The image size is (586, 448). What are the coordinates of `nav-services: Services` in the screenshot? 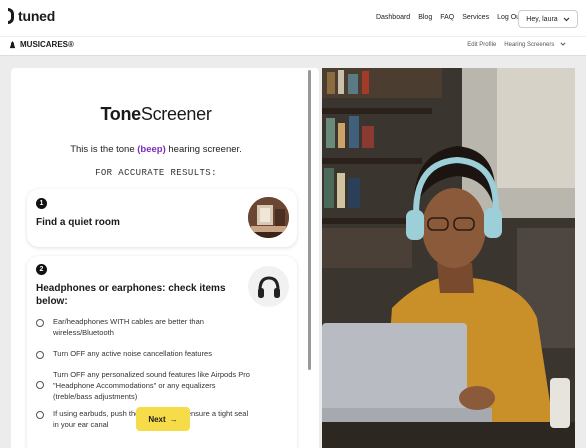 It's located at (475, 17).